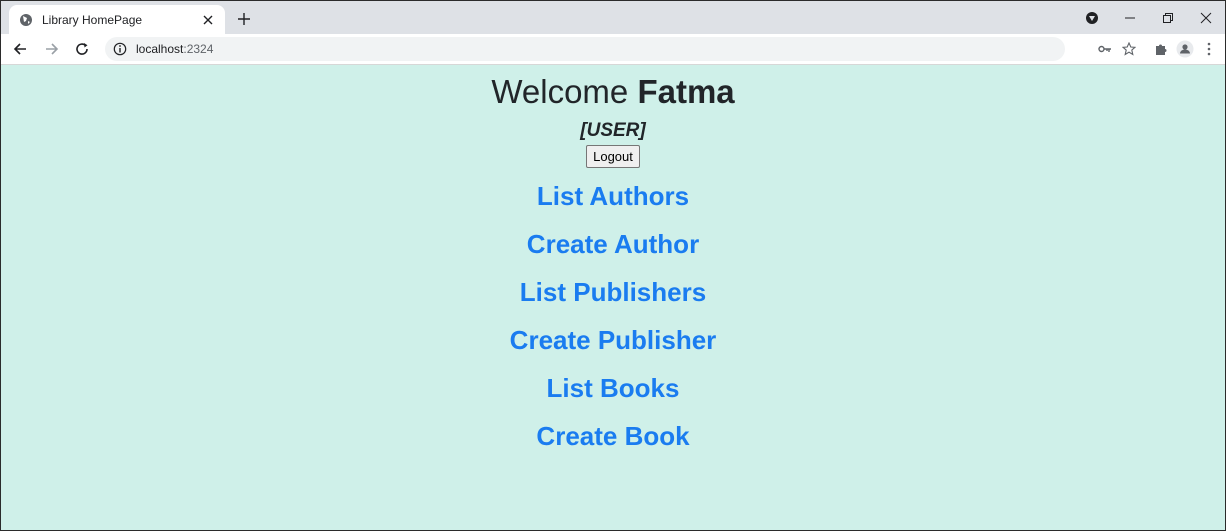 This screenshot has height=531, width=1226. What do you see at coordinates (613, 130) in the screenshot?
I see `user-role: [USER]` at bounding box center [613, 130].